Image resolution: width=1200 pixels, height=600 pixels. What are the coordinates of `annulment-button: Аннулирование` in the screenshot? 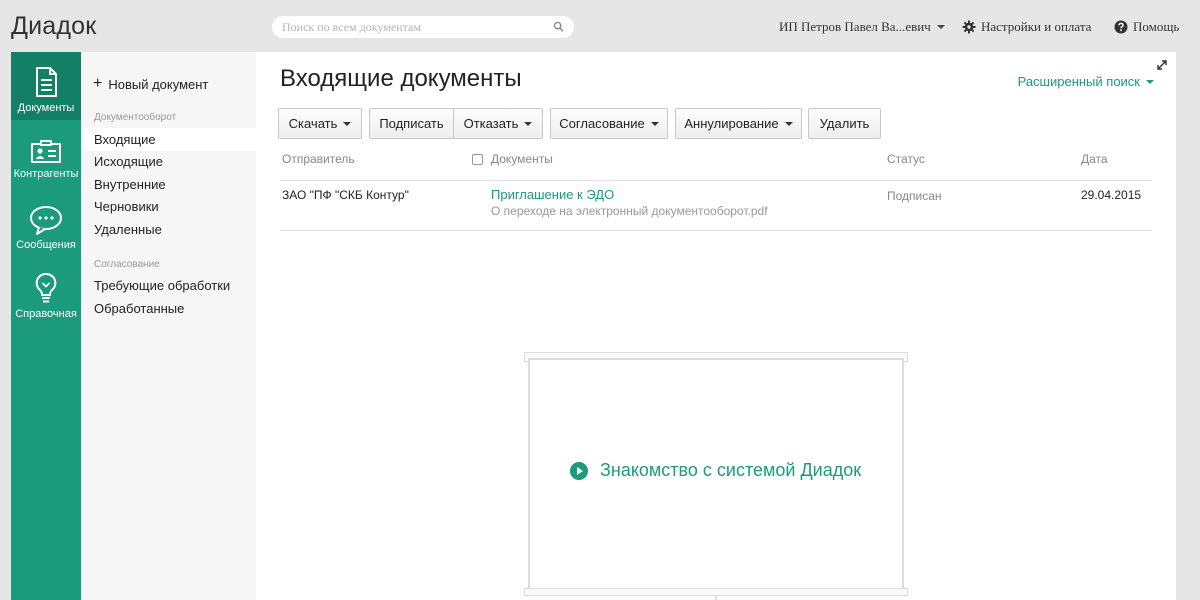 It's located at (738, 123).